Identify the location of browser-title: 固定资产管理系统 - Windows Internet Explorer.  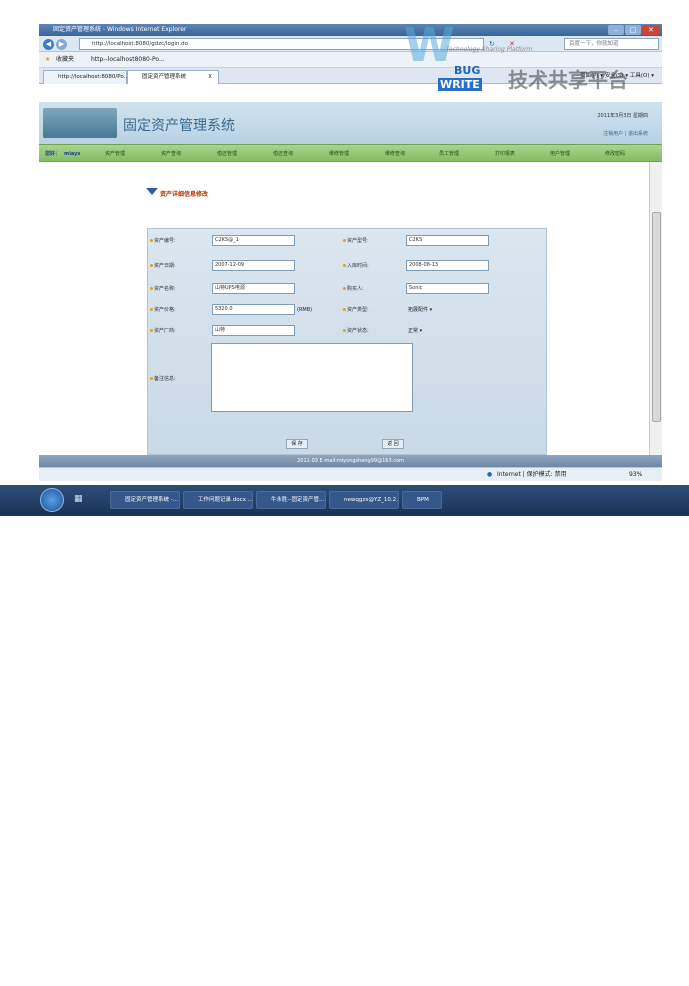
(120, 29).